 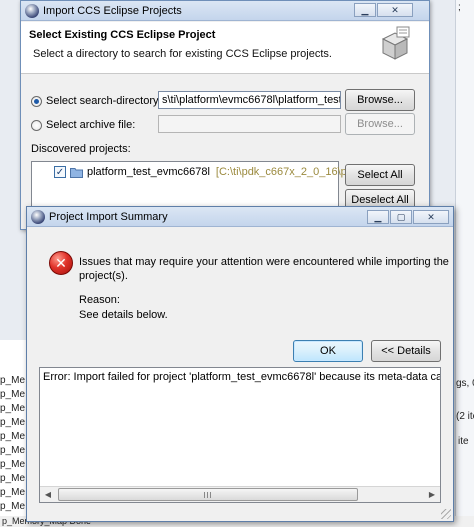 I want to click on search-directory-label: Select search-directory:, so click(x=104, y=101).